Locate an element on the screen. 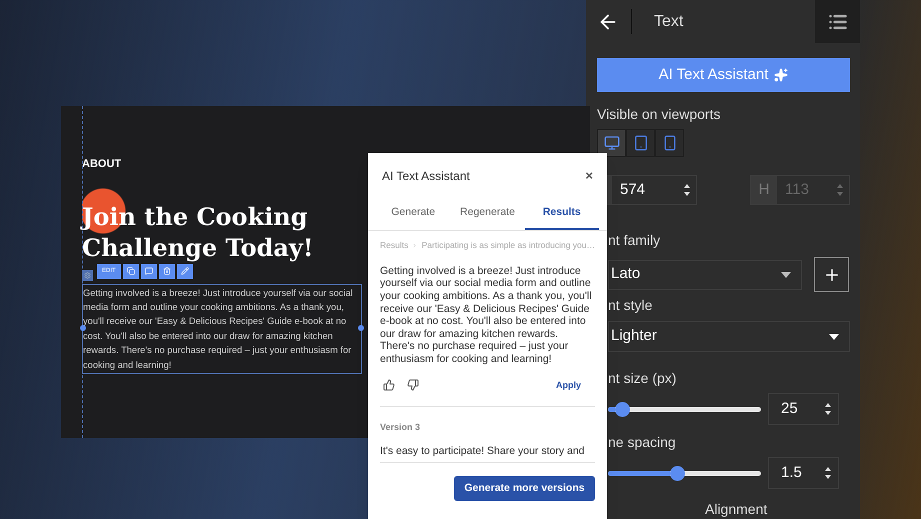  section-label: ABOUT is located at coordinates (102, 164).